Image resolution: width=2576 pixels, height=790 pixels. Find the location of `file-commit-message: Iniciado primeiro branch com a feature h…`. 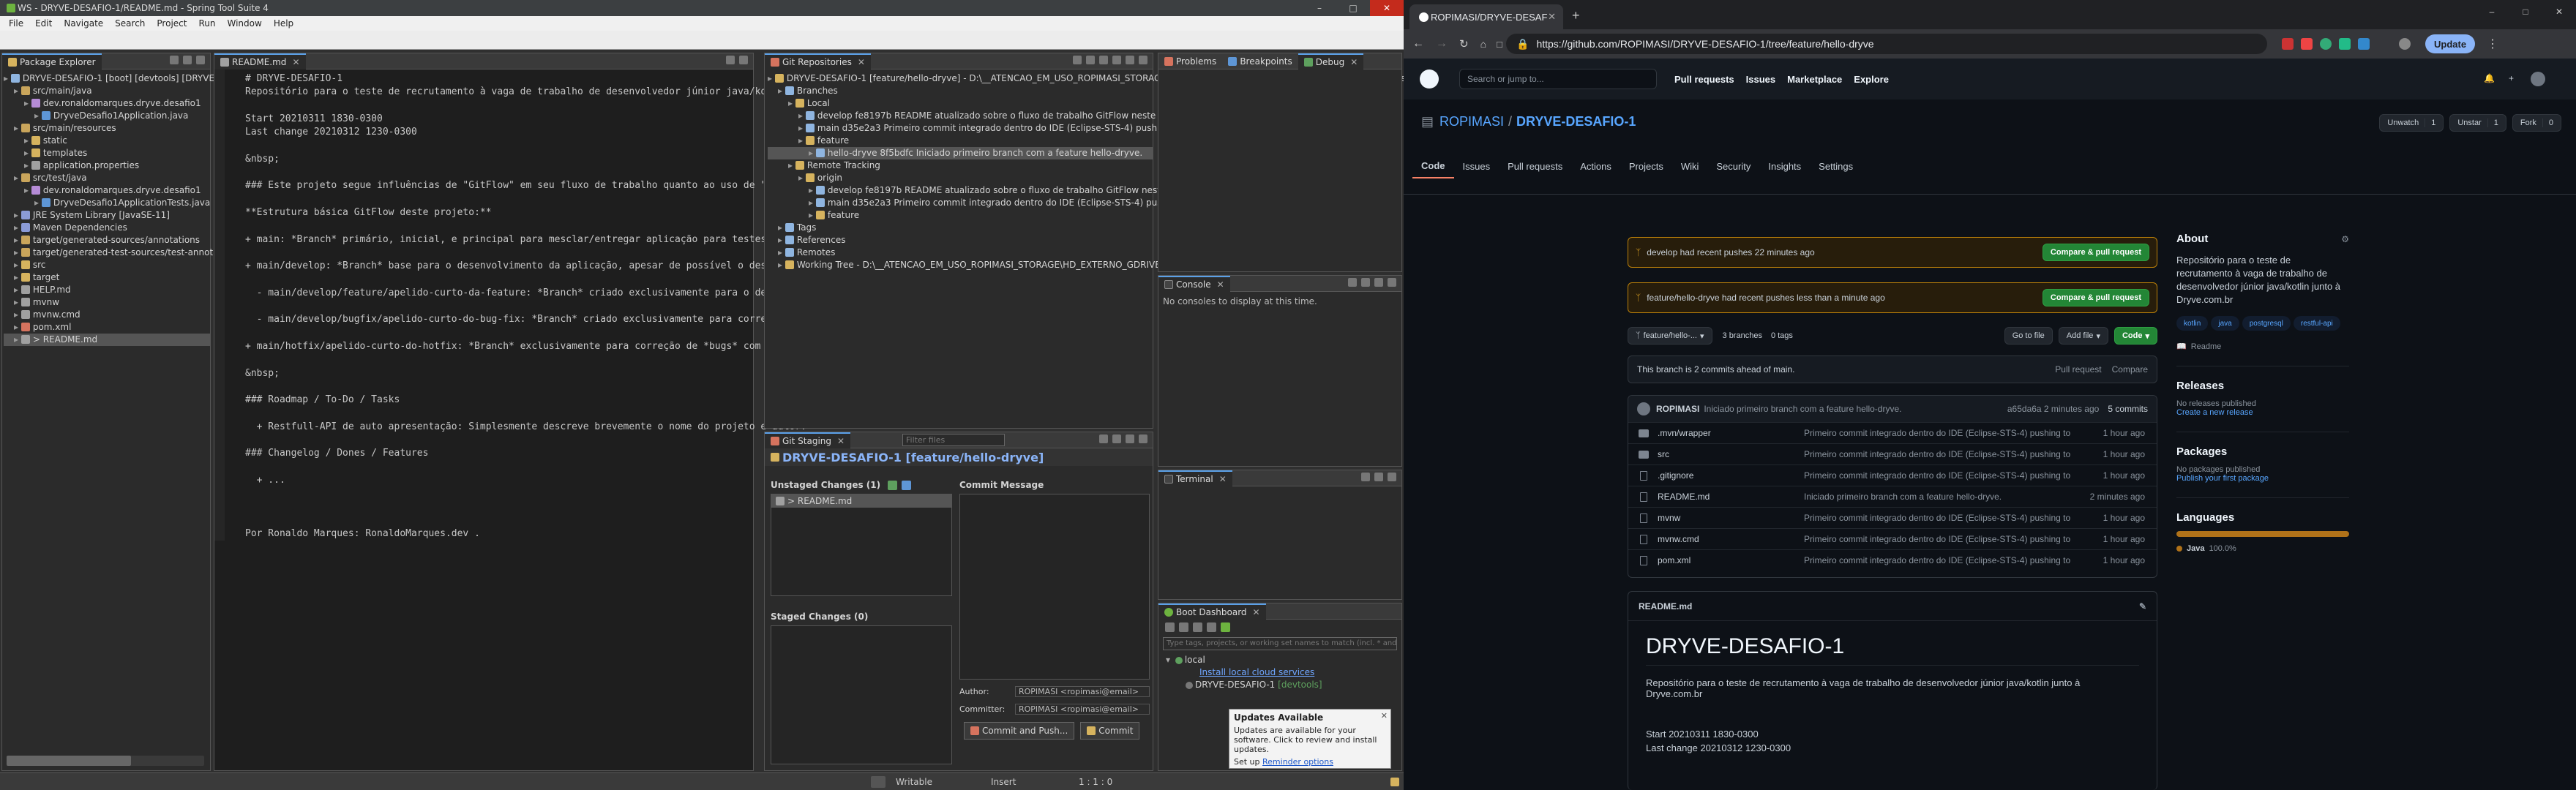

file-commit-message: Iniciado primeiro branch com a feature h… is located at coordinates (1903, 497).